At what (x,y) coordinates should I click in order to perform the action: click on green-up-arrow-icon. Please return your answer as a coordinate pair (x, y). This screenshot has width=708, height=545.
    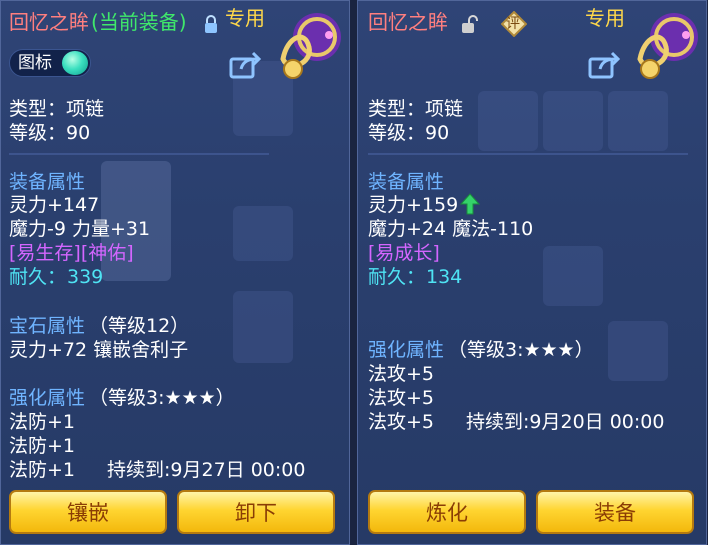
    Looking at the image, I should click on (470, 204).